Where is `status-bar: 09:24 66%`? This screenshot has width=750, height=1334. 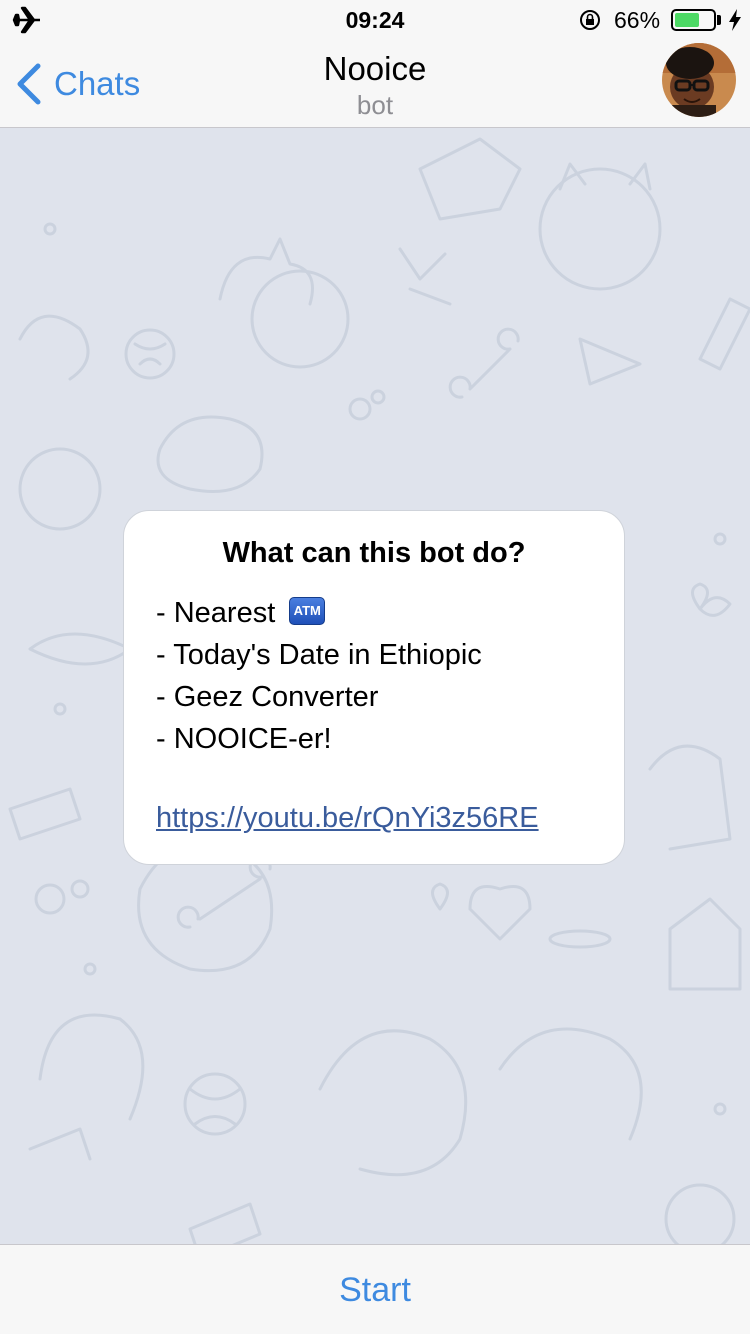 status-bar: 09:24 66% is located at coordinates (375, 20).